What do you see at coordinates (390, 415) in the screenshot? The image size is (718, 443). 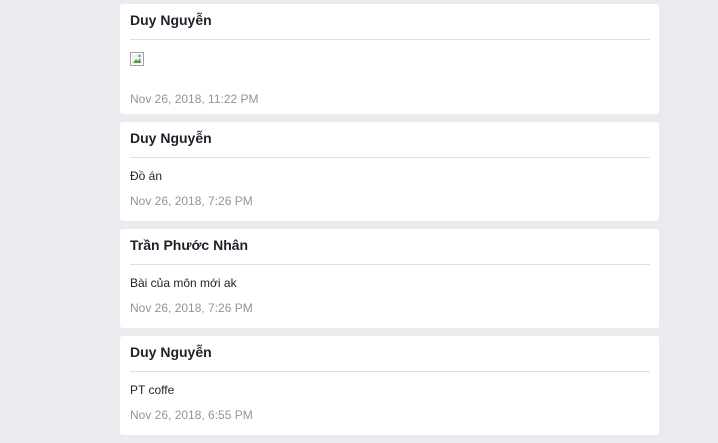 I see `post-timestamp: Nov 26, 2018, 6:55 PM` at bounding box center [390, 415].